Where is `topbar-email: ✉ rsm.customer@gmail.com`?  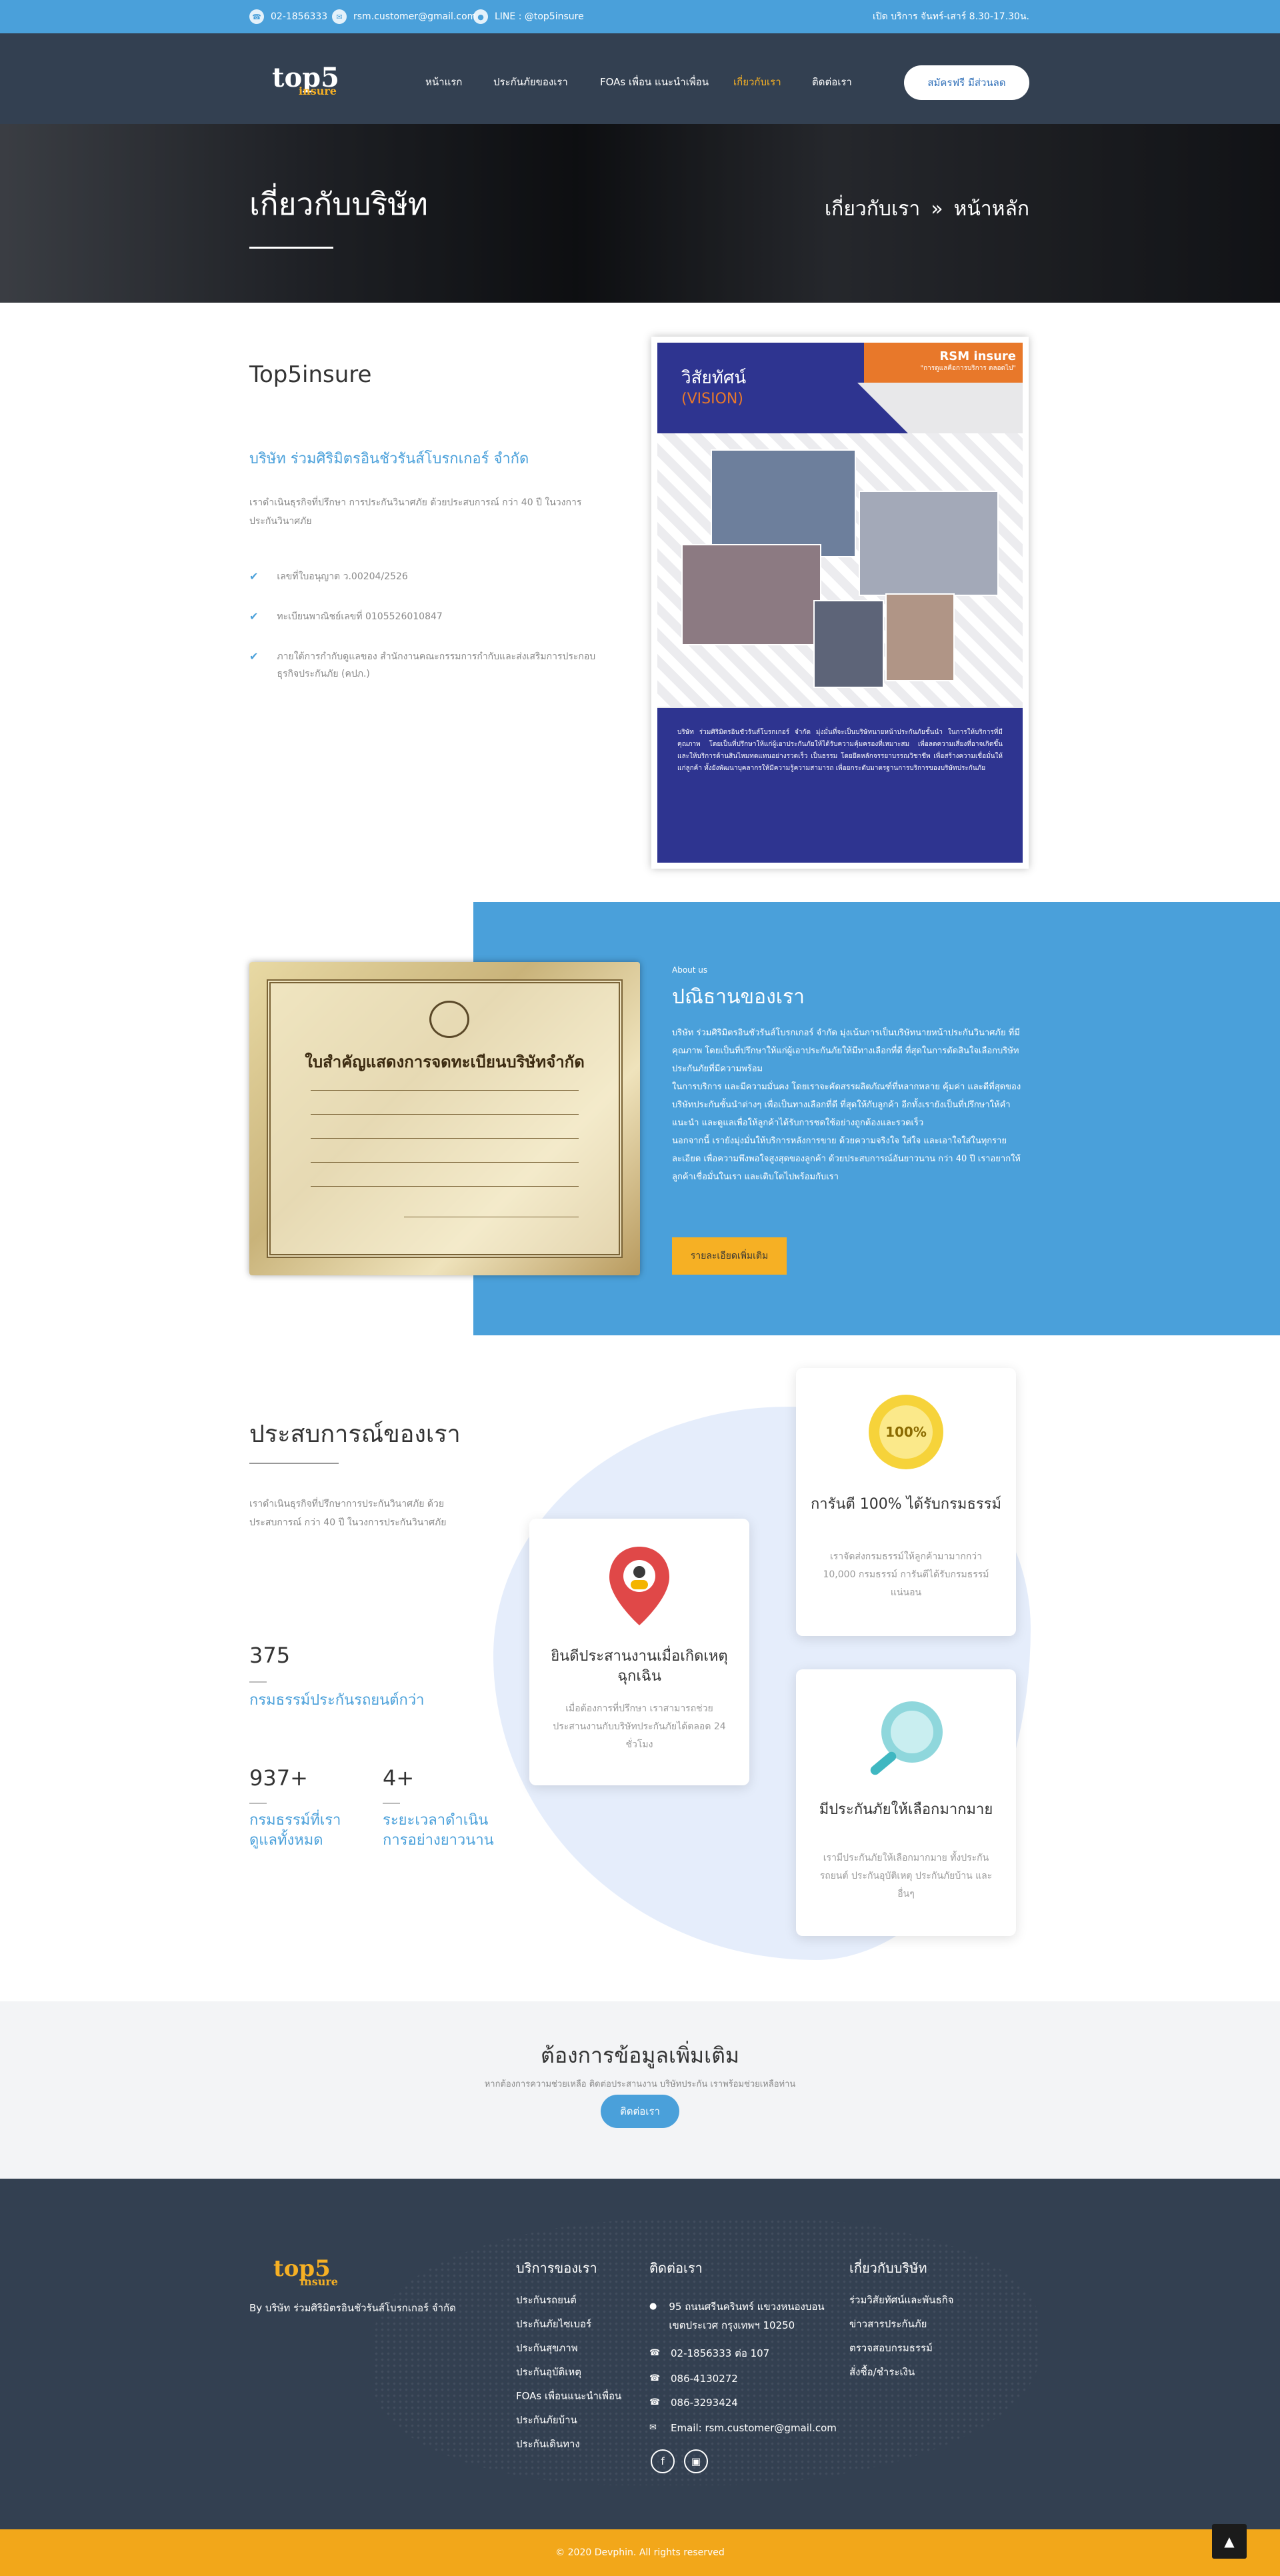 topbar-email: ✉ rsm.customer@gmail.com is located at coordinates (404, 16).